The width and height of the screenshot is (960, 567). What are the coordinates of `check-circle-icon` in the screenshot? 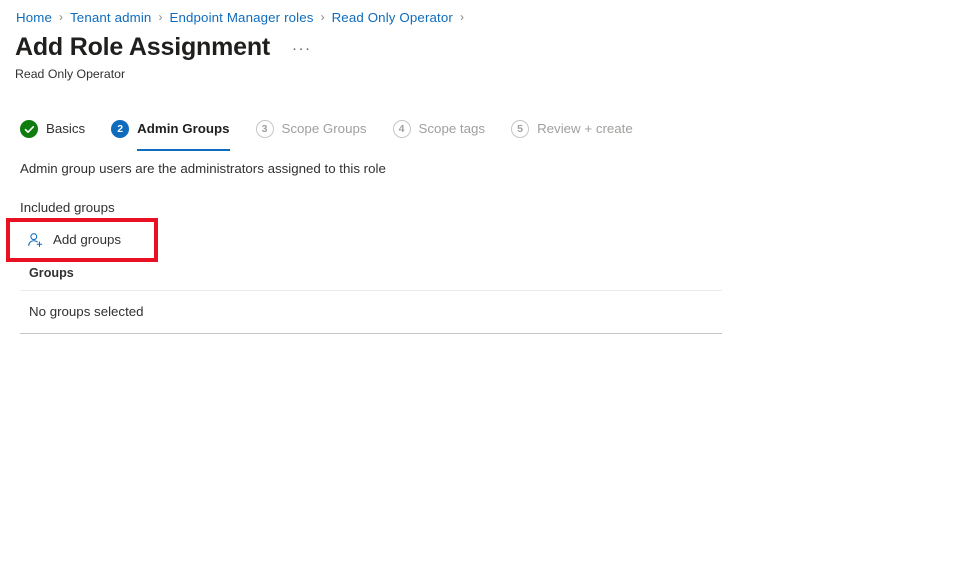 It's located at (29, 129).